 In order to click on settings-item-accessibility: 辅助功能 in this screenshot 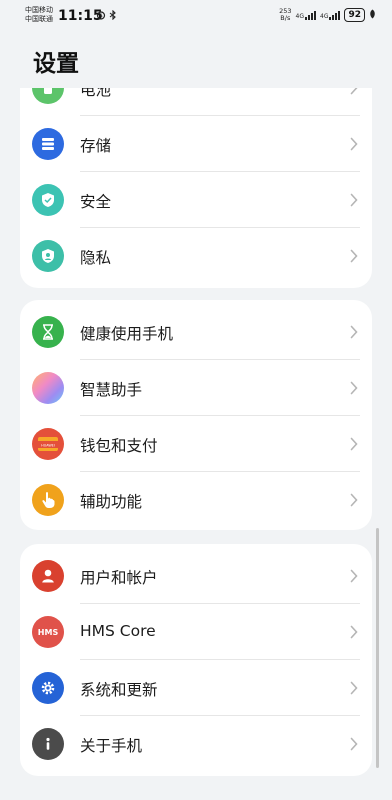, I will do `click(196, 500)`.